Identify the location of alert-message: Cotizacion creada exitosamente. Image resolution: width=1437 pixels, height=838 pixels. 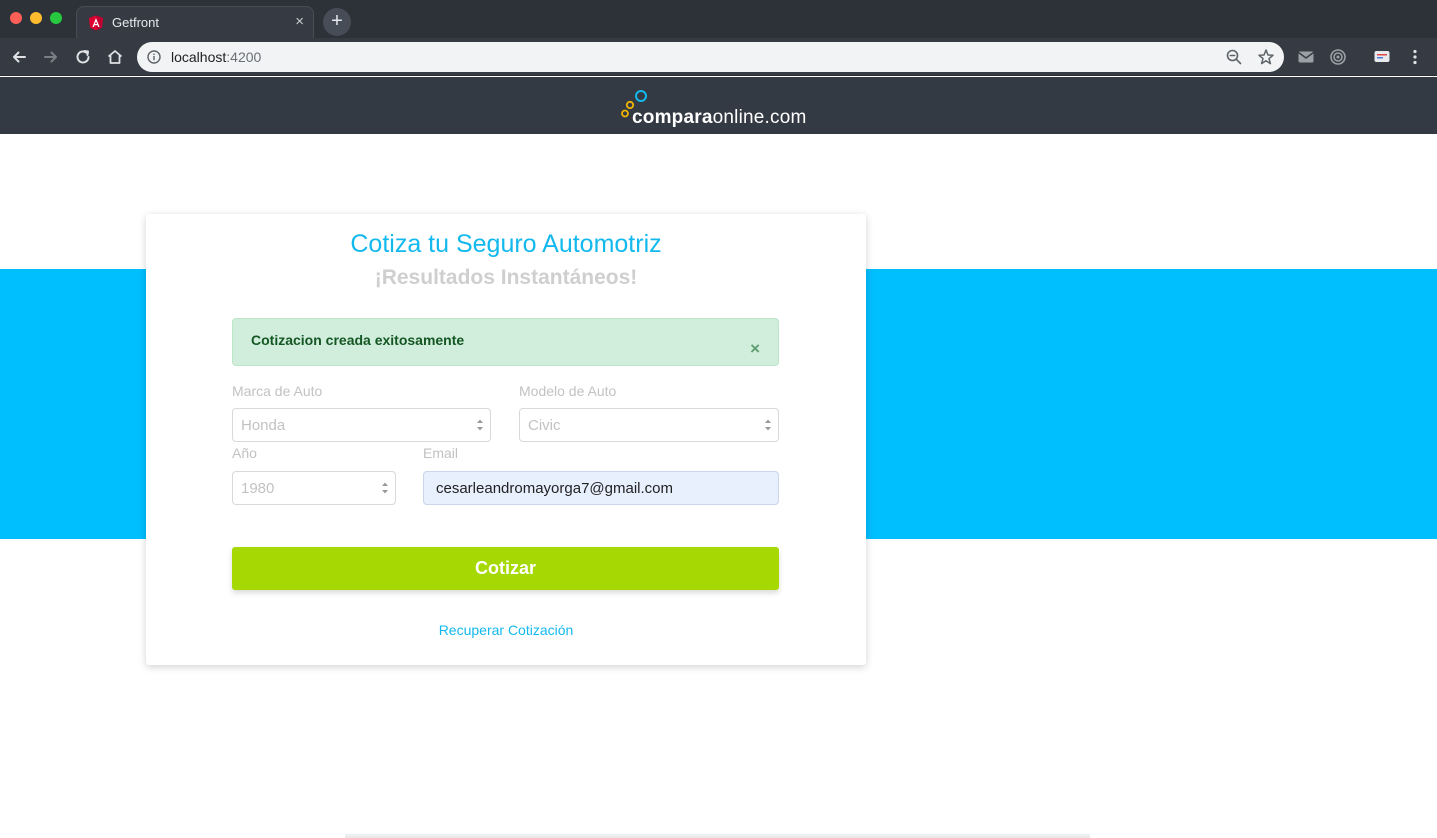
(358, 340).